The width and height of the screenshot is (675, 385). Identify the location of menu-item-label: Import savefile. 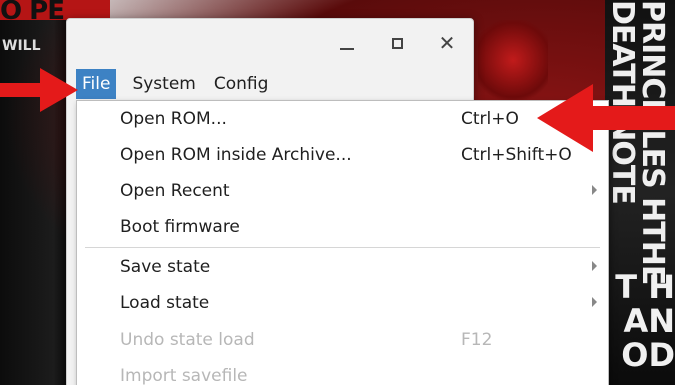
(184, 375).